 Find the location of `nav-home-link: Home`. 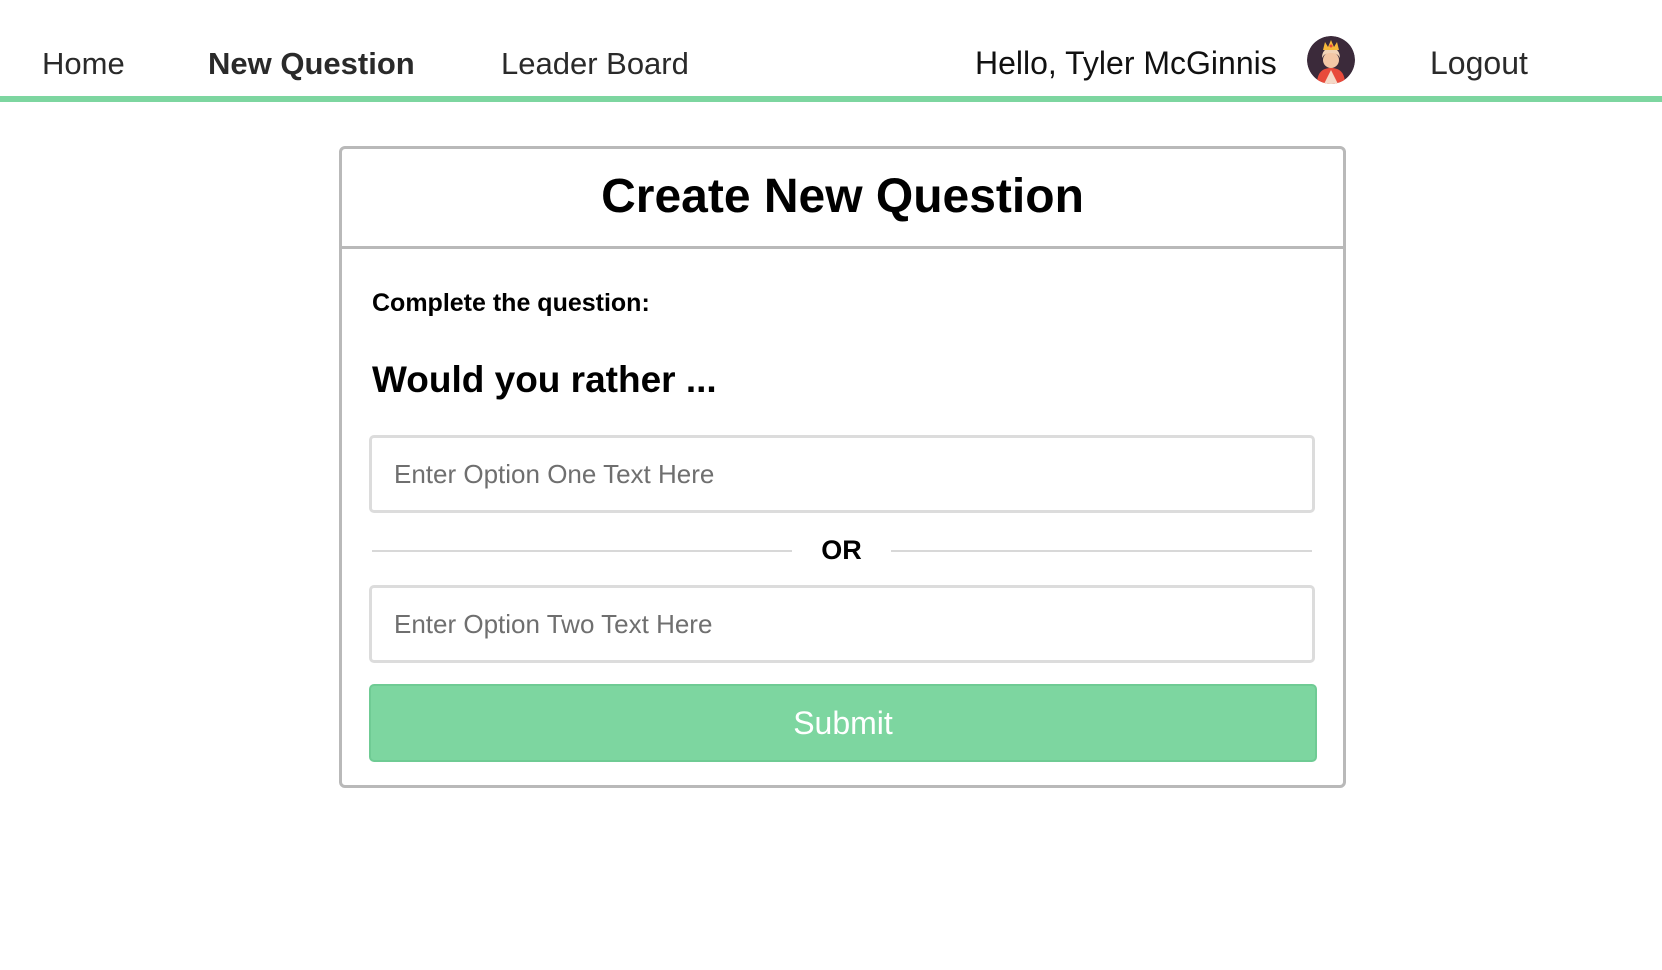

nav-home-link: Home is located at coordinates (83, 64).